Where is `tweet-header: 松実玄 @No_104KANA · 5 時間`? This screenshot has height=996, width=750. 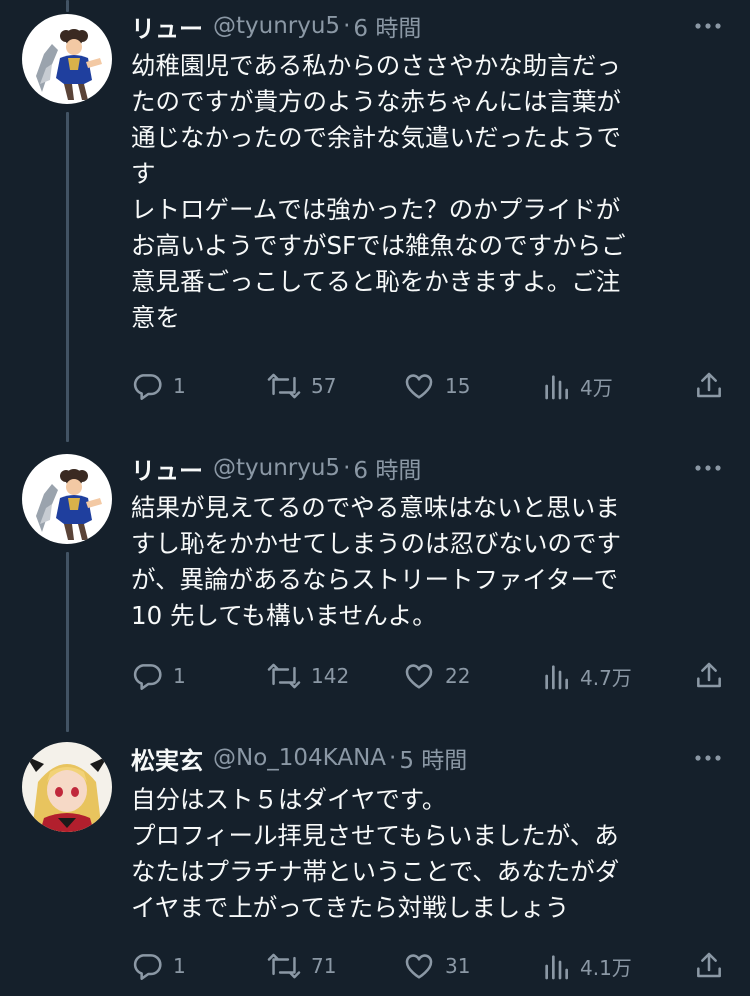 tweet-header: 松実玄 @No_104KANA · 5 時間 is located at coordinates (428, 758).